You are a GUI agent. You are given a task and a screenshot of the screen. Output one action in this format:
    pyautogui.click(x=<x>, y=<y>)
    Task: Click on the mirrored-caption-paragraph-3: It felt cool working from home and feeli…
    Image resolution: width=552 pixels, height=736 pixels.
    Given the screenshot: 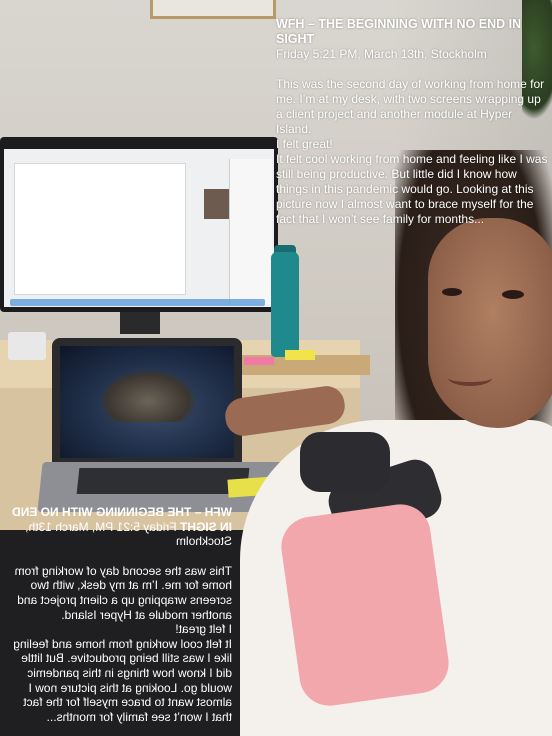 What is the action you would take?
    pyautogui.click(x=122, y=680)
    